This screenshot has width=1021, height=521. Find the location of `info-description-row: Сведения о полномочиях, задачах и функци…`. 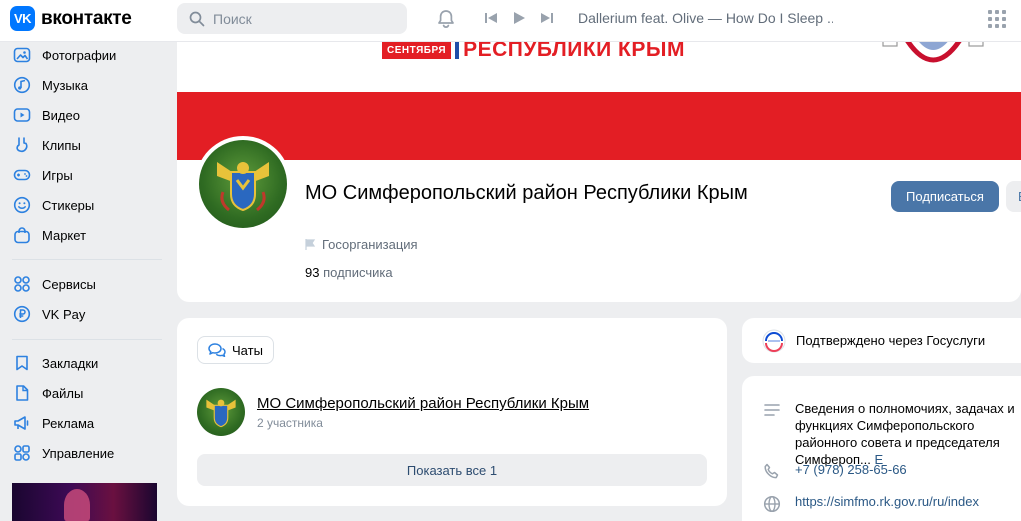

info-description-row: Сведения о полномочиях, задачах и функци… is located at coordinates (891, 434).